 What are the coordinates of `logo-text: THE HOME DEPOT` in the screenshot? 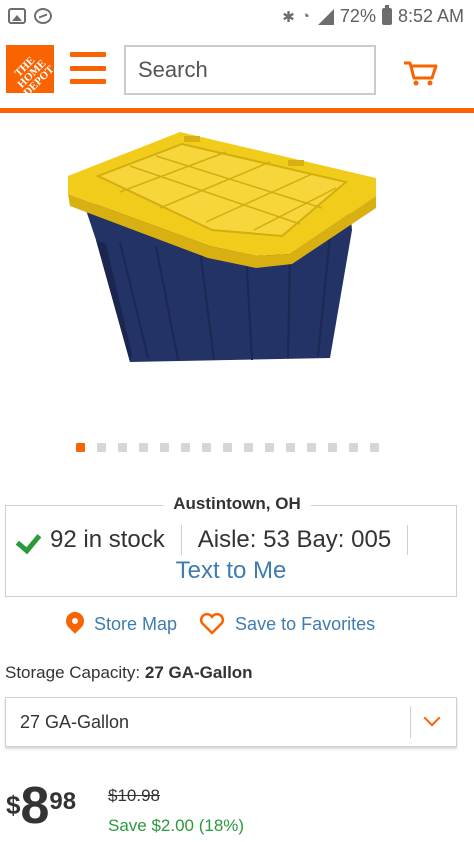 It's located at (33, 73).